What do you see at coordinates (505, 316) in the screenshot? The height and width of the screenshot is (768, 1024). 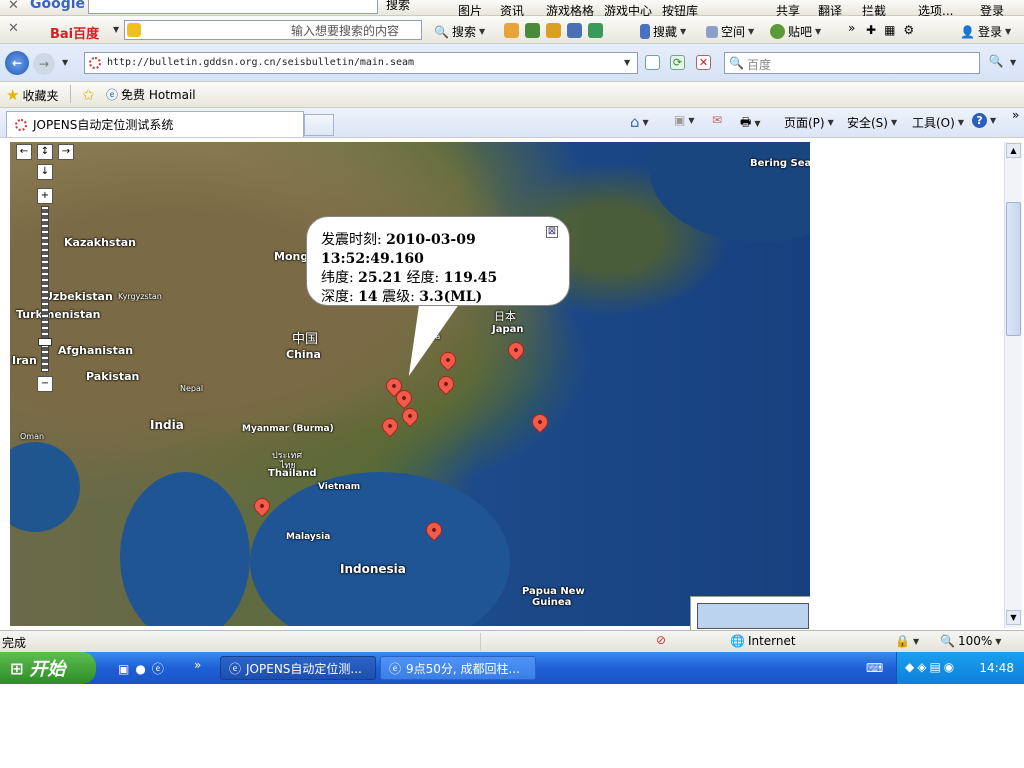 I see `map-label-japan-zh: 日本` at bounding box center [505, 316].